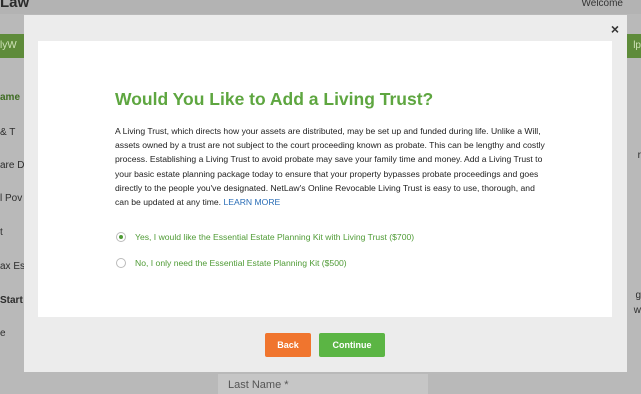  Describe the element at coordinates (602, 4) in the screenshot. I see `welcome-text: Welcome` at that location.